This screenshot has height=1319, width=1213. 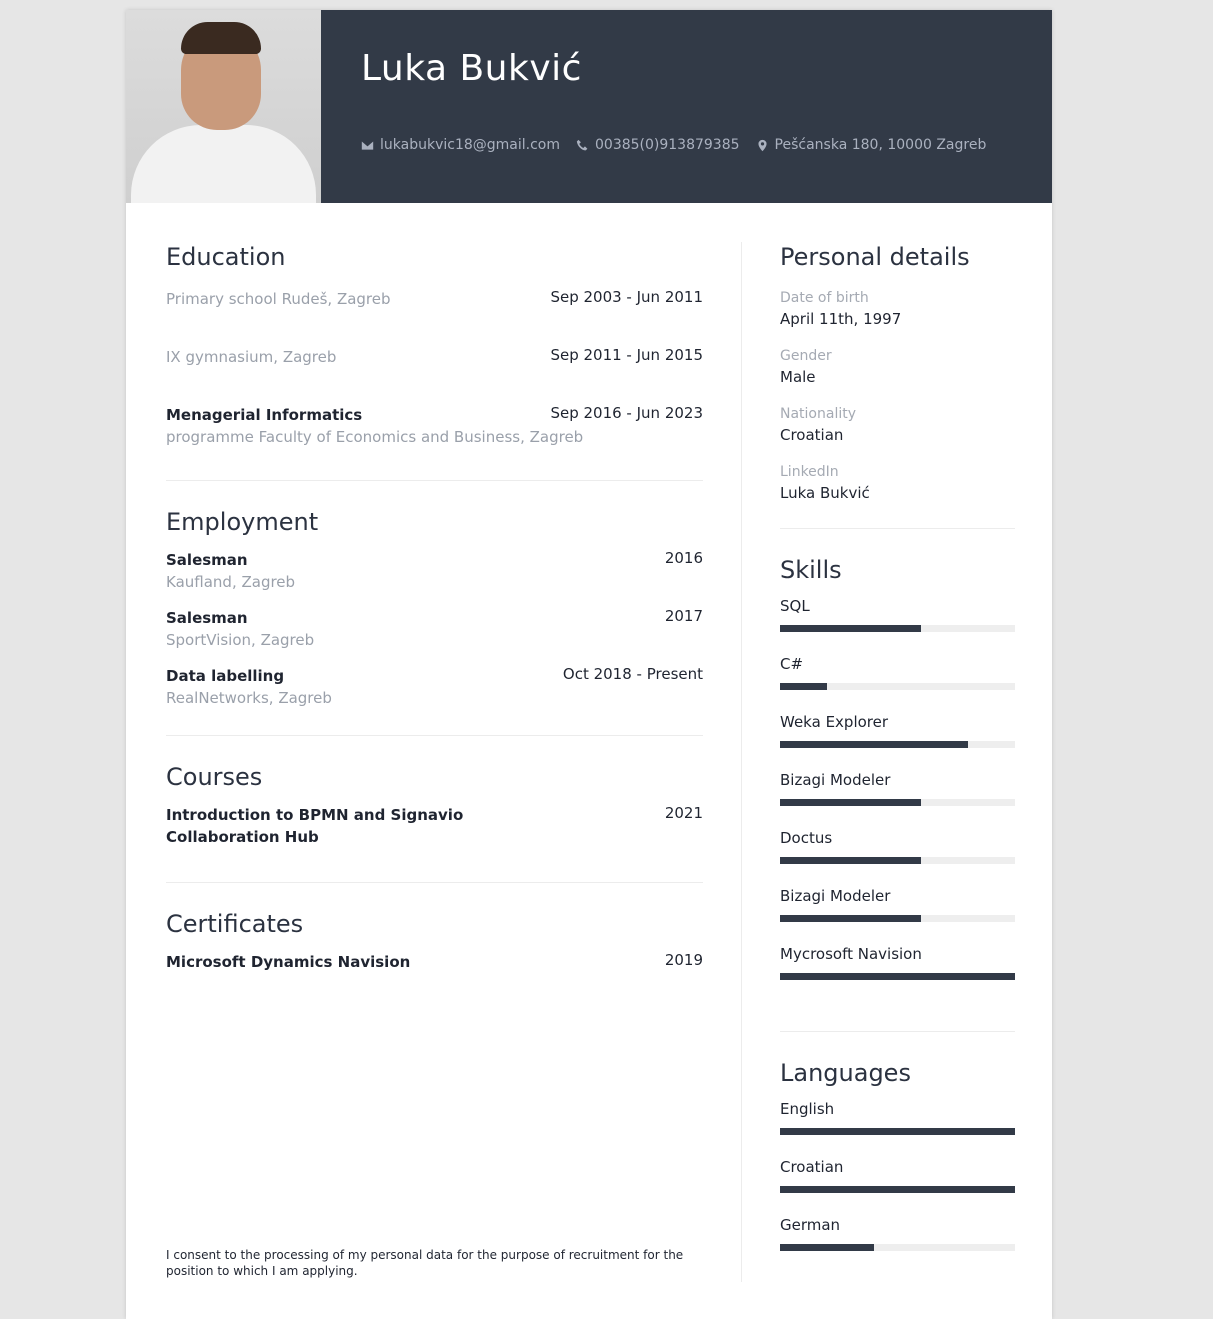 I want to click on languages-heading: Languages, so click(x=845, y=1073).